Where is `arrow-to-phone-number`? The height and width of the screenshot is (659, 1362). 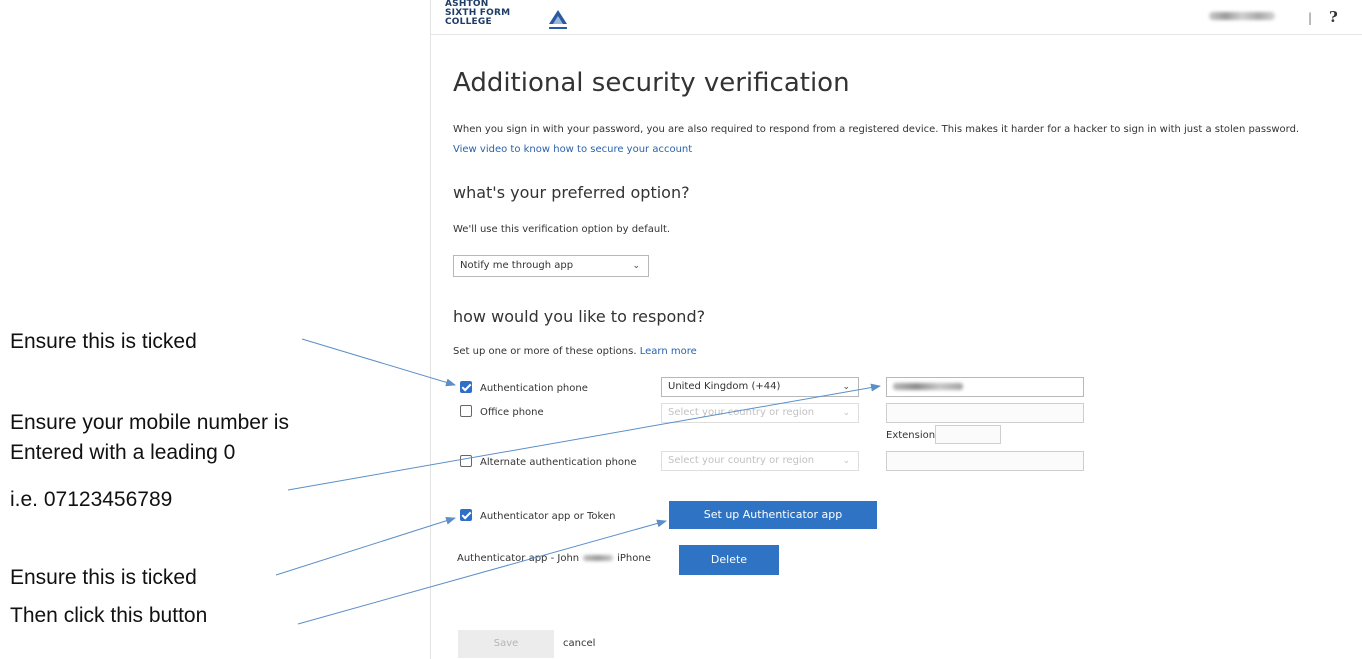 arrow-to-phone-number is located at coordinates (584, 437).